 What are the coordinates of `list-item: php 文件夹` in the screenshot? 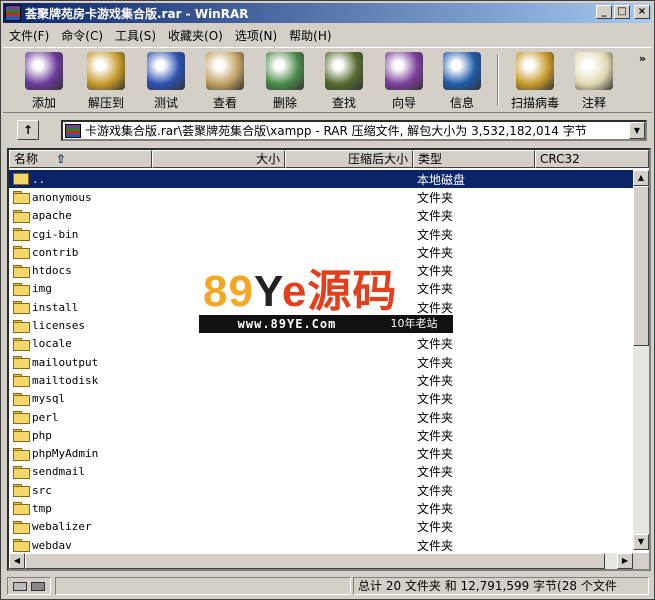 It's located at (321, 435).